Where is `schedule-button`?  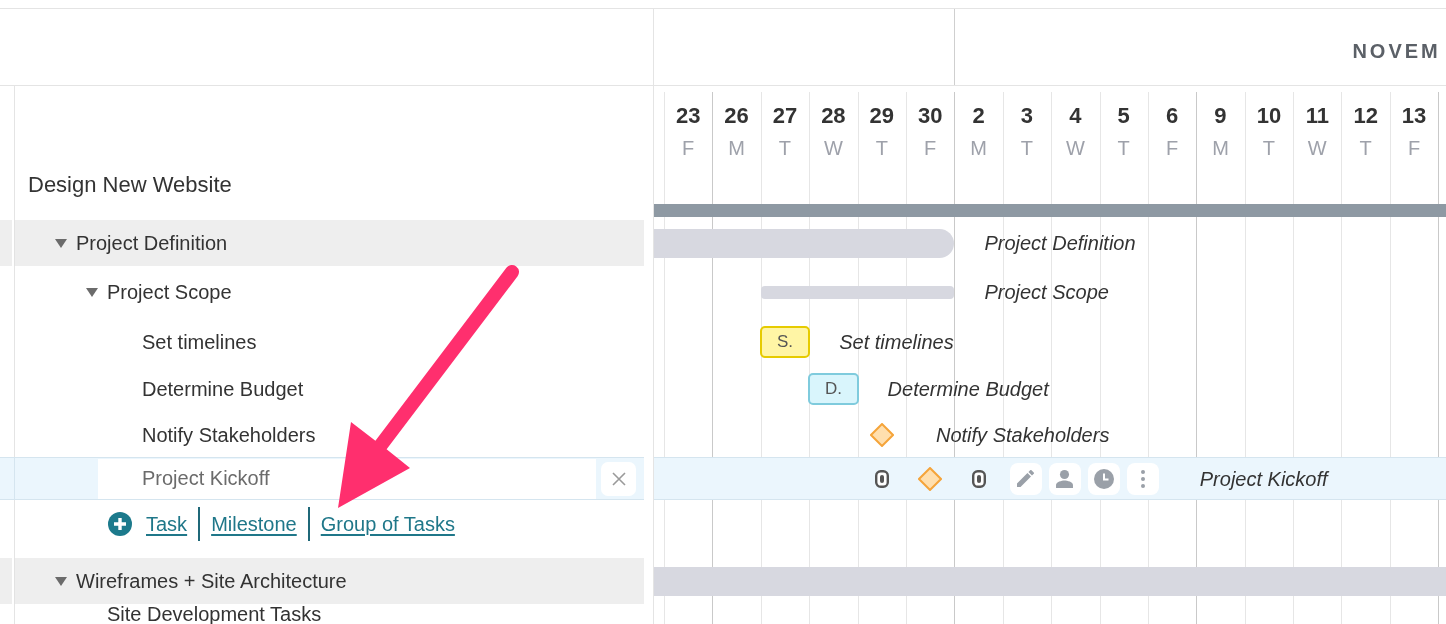 schedule-button is located at coordinates (1103, 478).